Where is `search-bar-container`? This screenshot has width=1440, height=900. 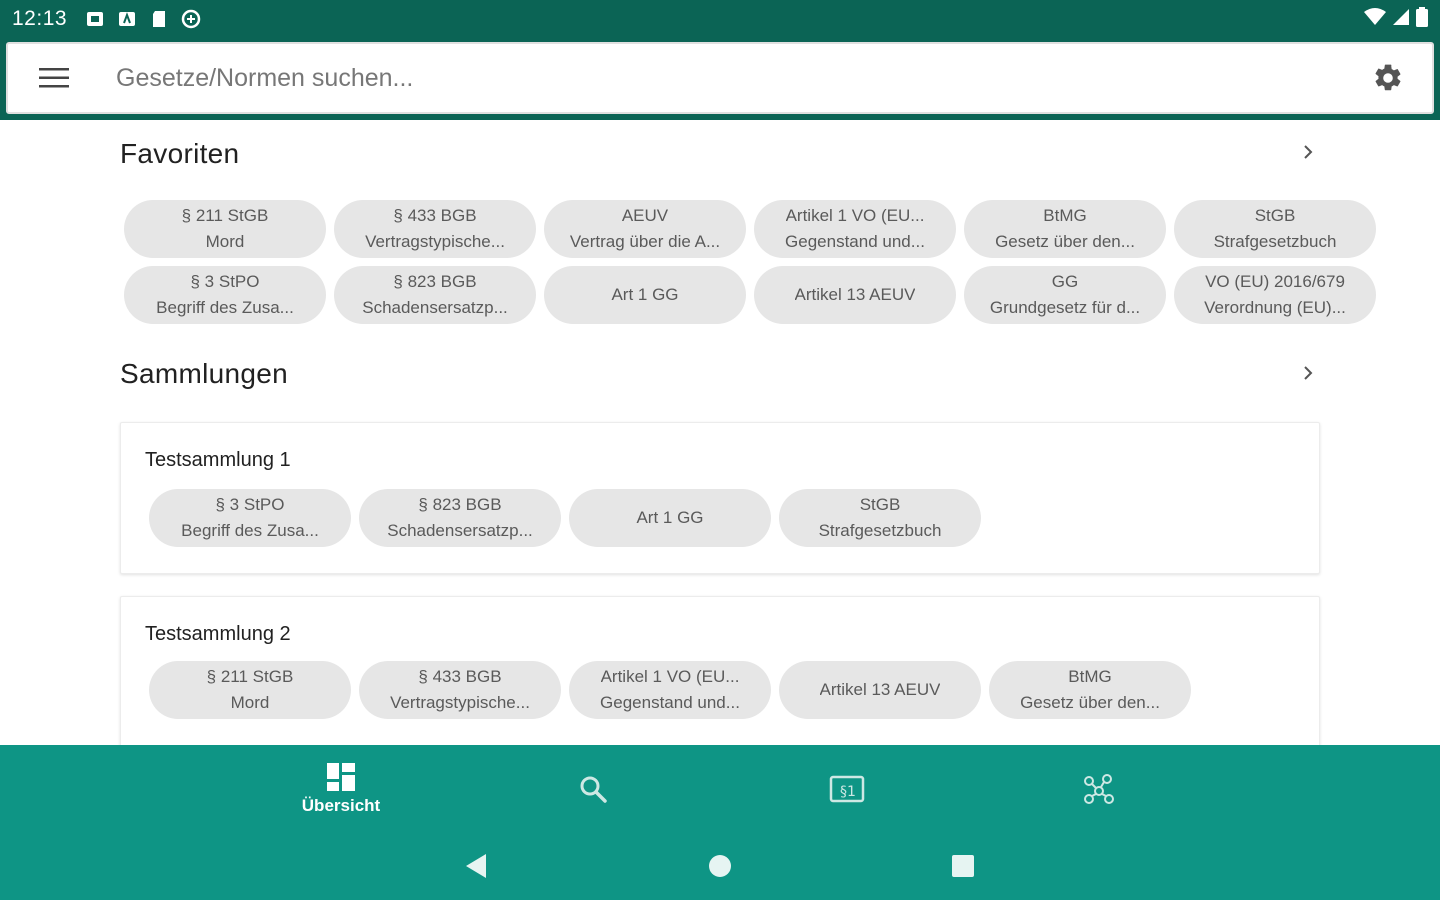 search-bar-container is located at coordinates (720, 79).